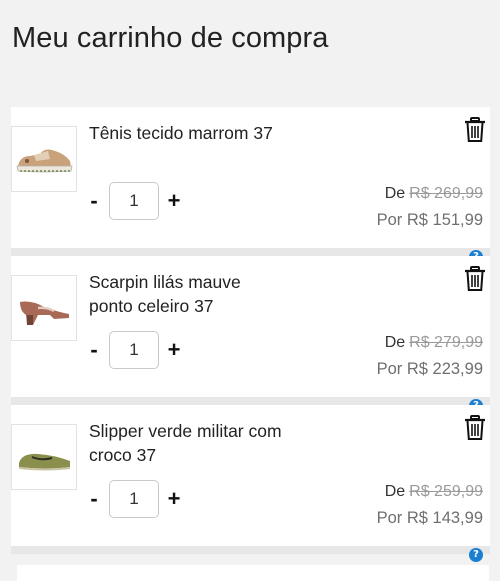 Image resolution: width=500 pixels, height=581 pixels. I want to click on product-name: Tênis tecido marrom 37, so click(189, 133).